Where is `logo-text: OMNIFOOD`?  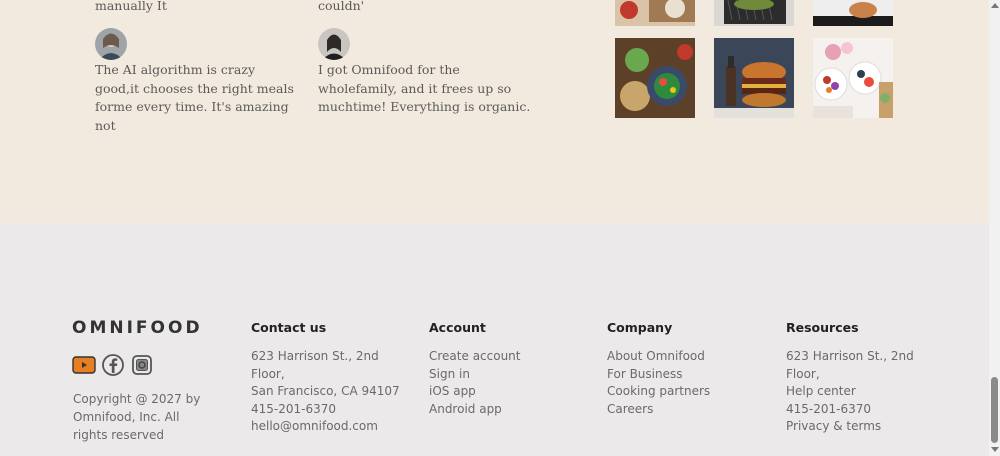
logo-text: OMNIFOOD is located at coordinates (137, 328).